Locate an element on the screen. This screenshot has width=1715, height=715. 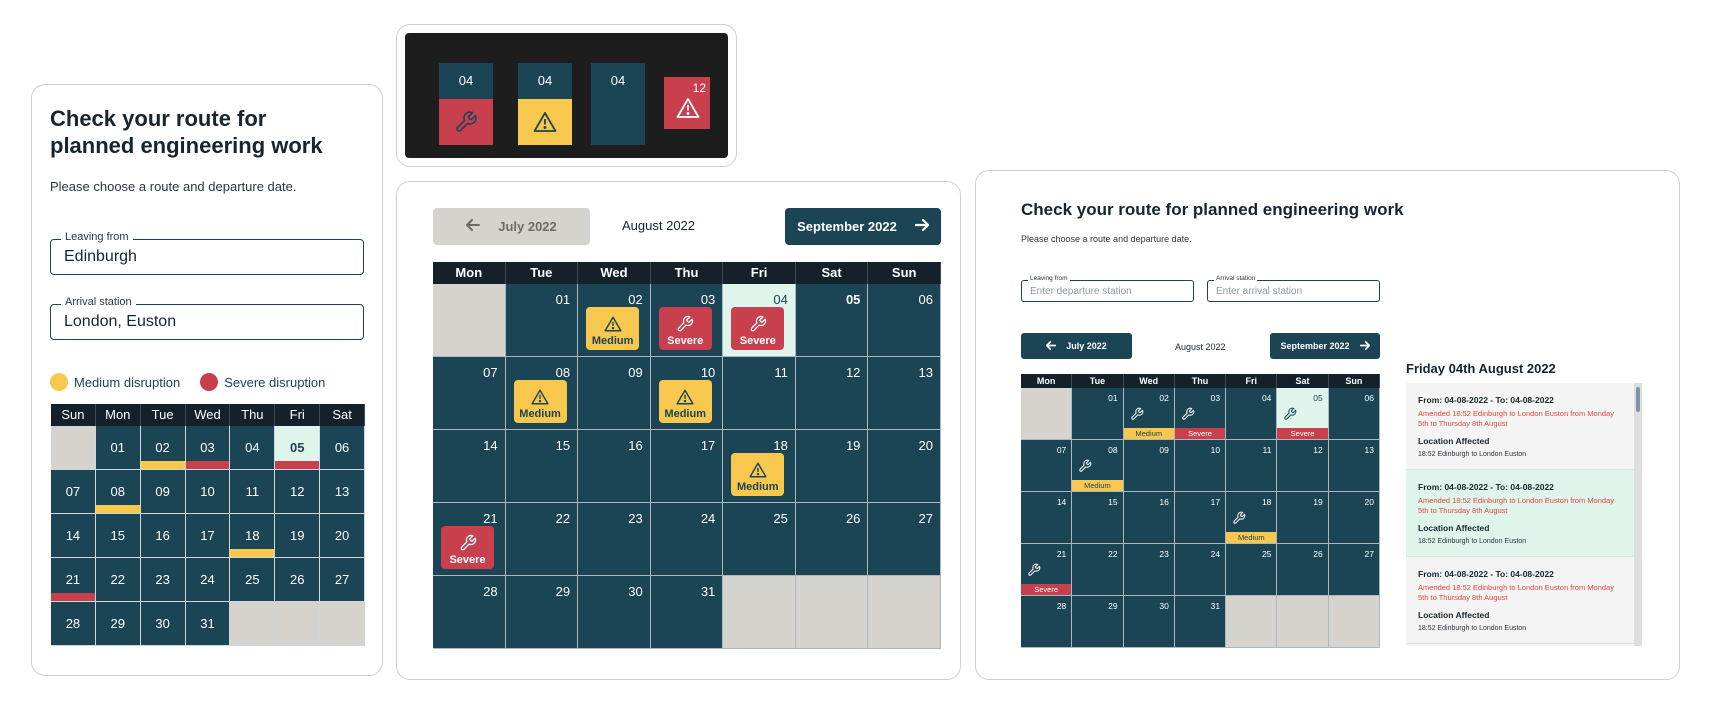
arrival-station-input: Arrival station Enter arrival station is located at coordinates (1293, 288).